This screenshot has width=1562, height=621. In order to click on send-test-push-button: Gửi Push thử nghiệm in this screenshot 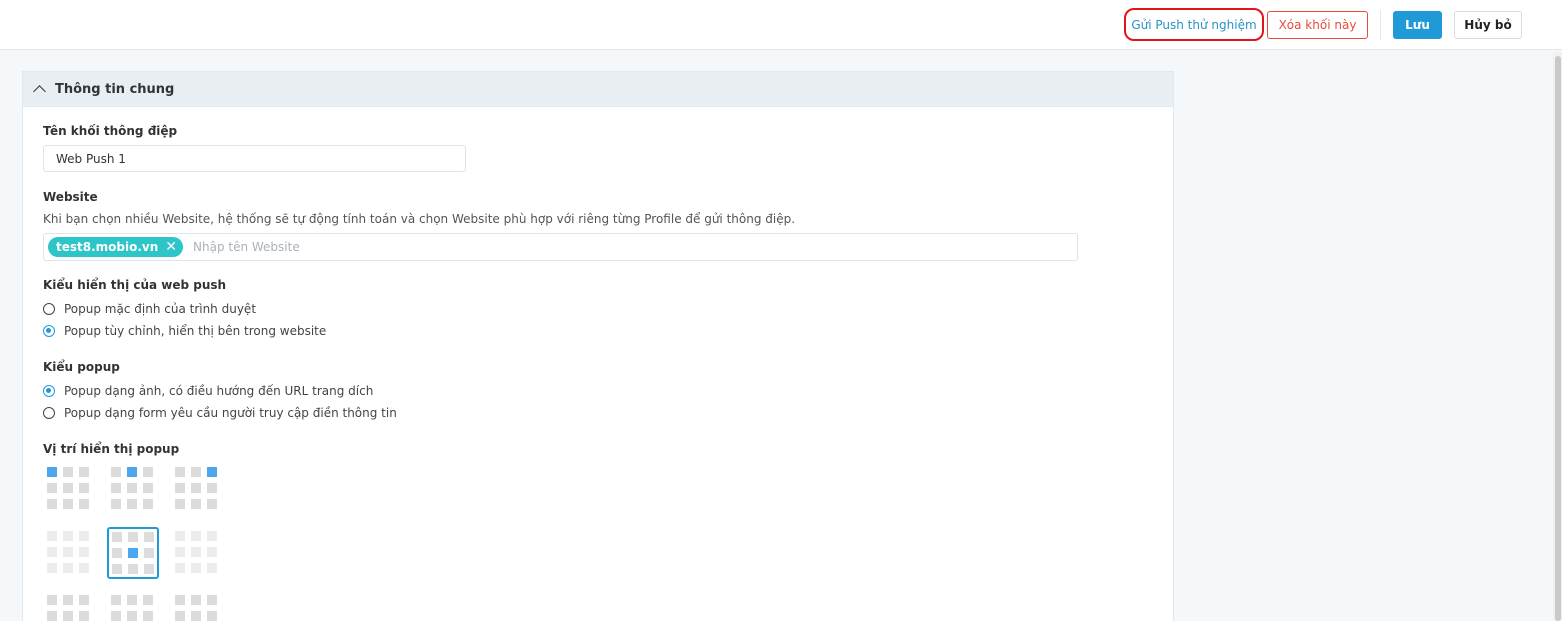, I will do `click(1194, 24)`.